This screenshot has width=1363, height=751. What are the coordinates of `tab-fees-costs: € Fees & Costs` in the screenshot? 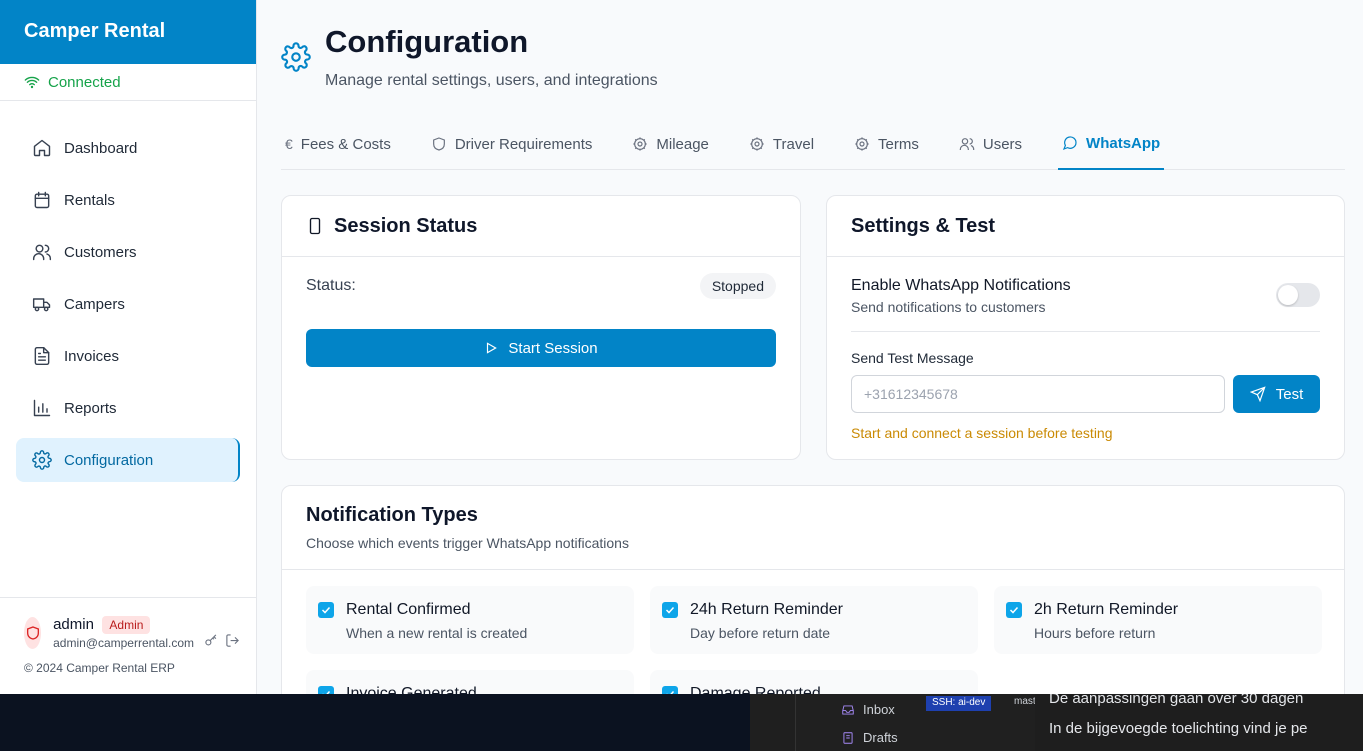 It's located at (346, 144).